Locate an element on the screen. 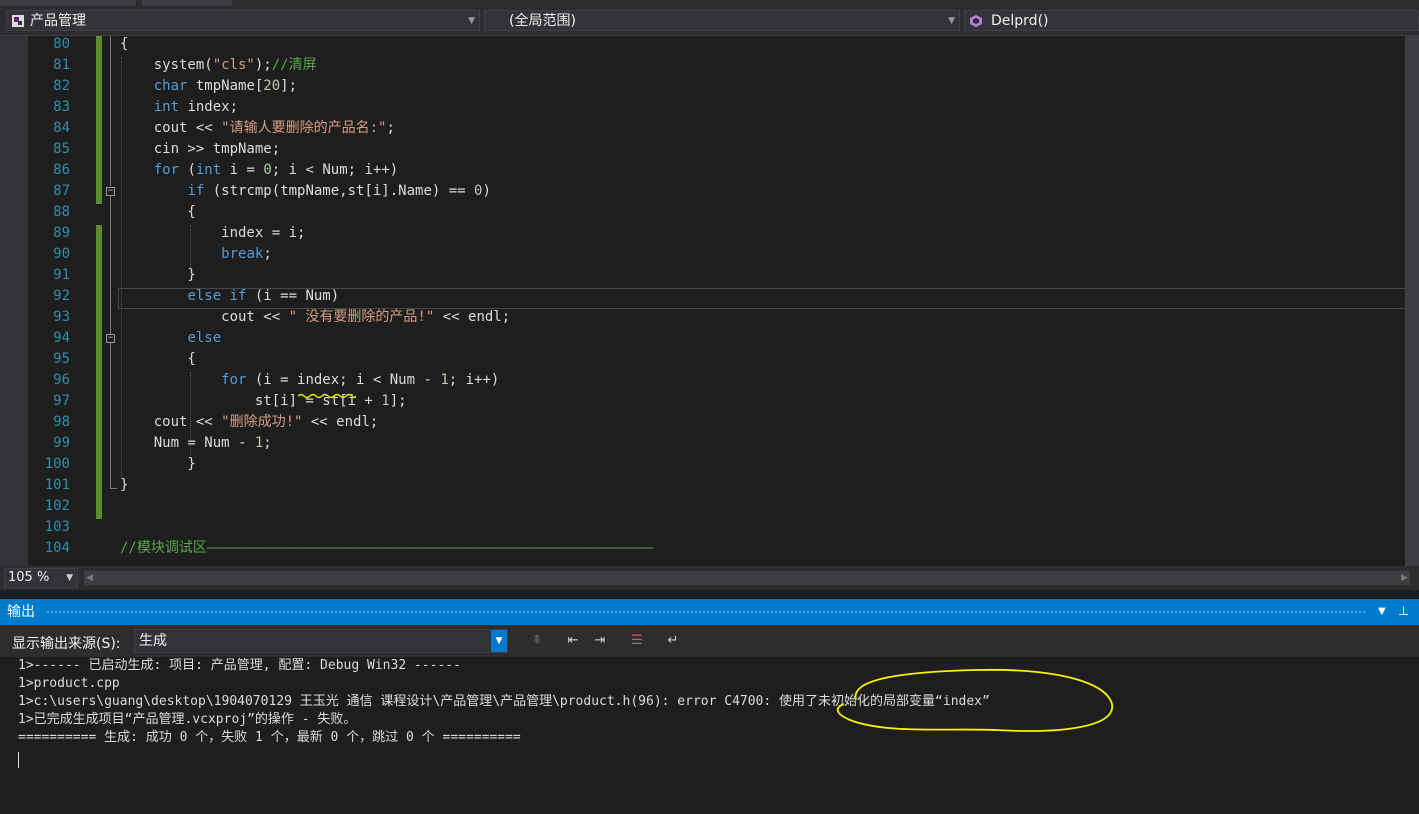 The height and width of the screenshot is (814, 1419). go-to-location-icon: ⇞ is located at coordinates (537, 641).